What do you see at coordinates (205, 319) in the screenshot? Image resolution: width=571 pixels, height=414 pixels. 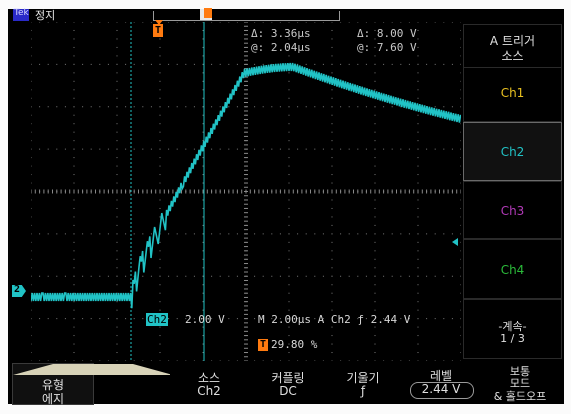 I see `ch2-volts-per-div: 2.00 V` at bounding box center [205, 319].